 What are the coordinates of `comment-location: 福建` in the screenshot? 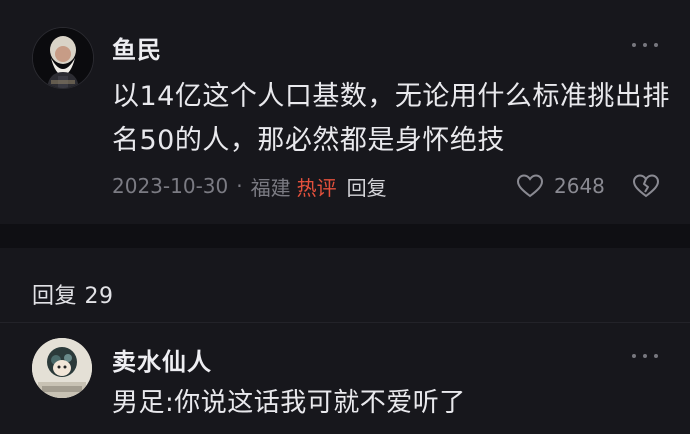 It's located at (270, 187).